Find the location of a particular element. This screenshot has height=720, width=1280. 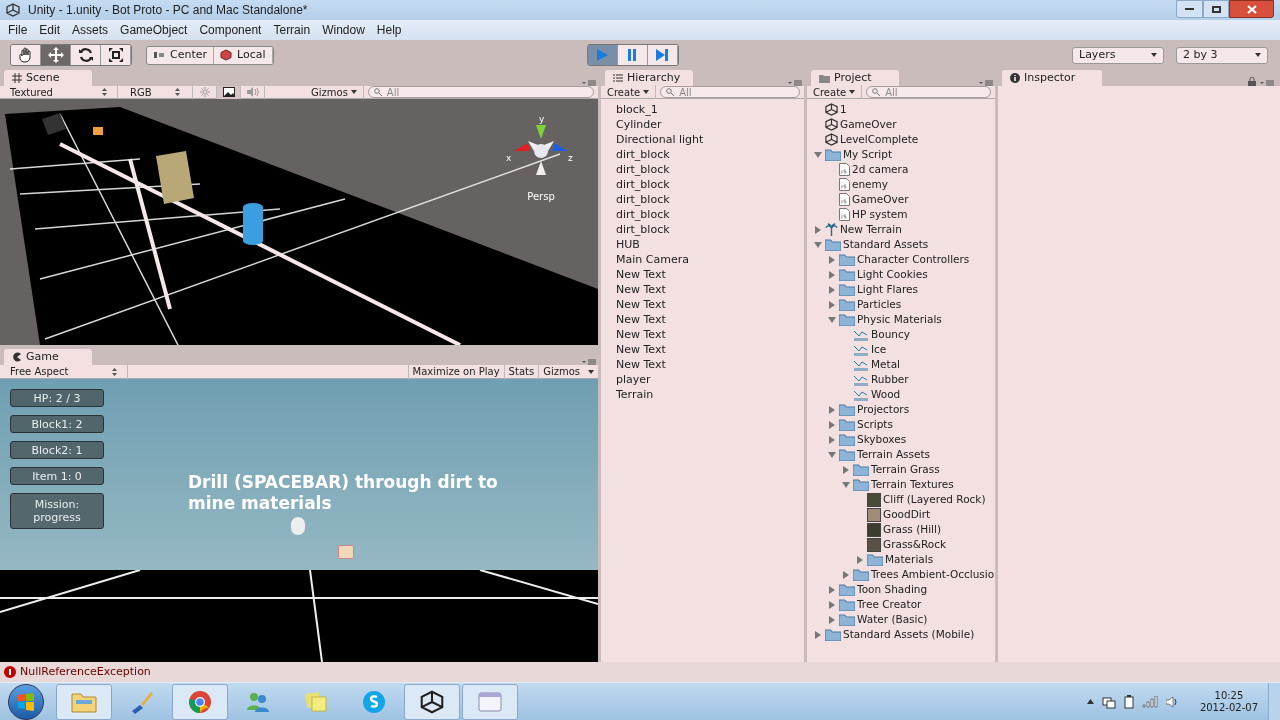

projection-label: Persp is located at coordinates (541, 196).